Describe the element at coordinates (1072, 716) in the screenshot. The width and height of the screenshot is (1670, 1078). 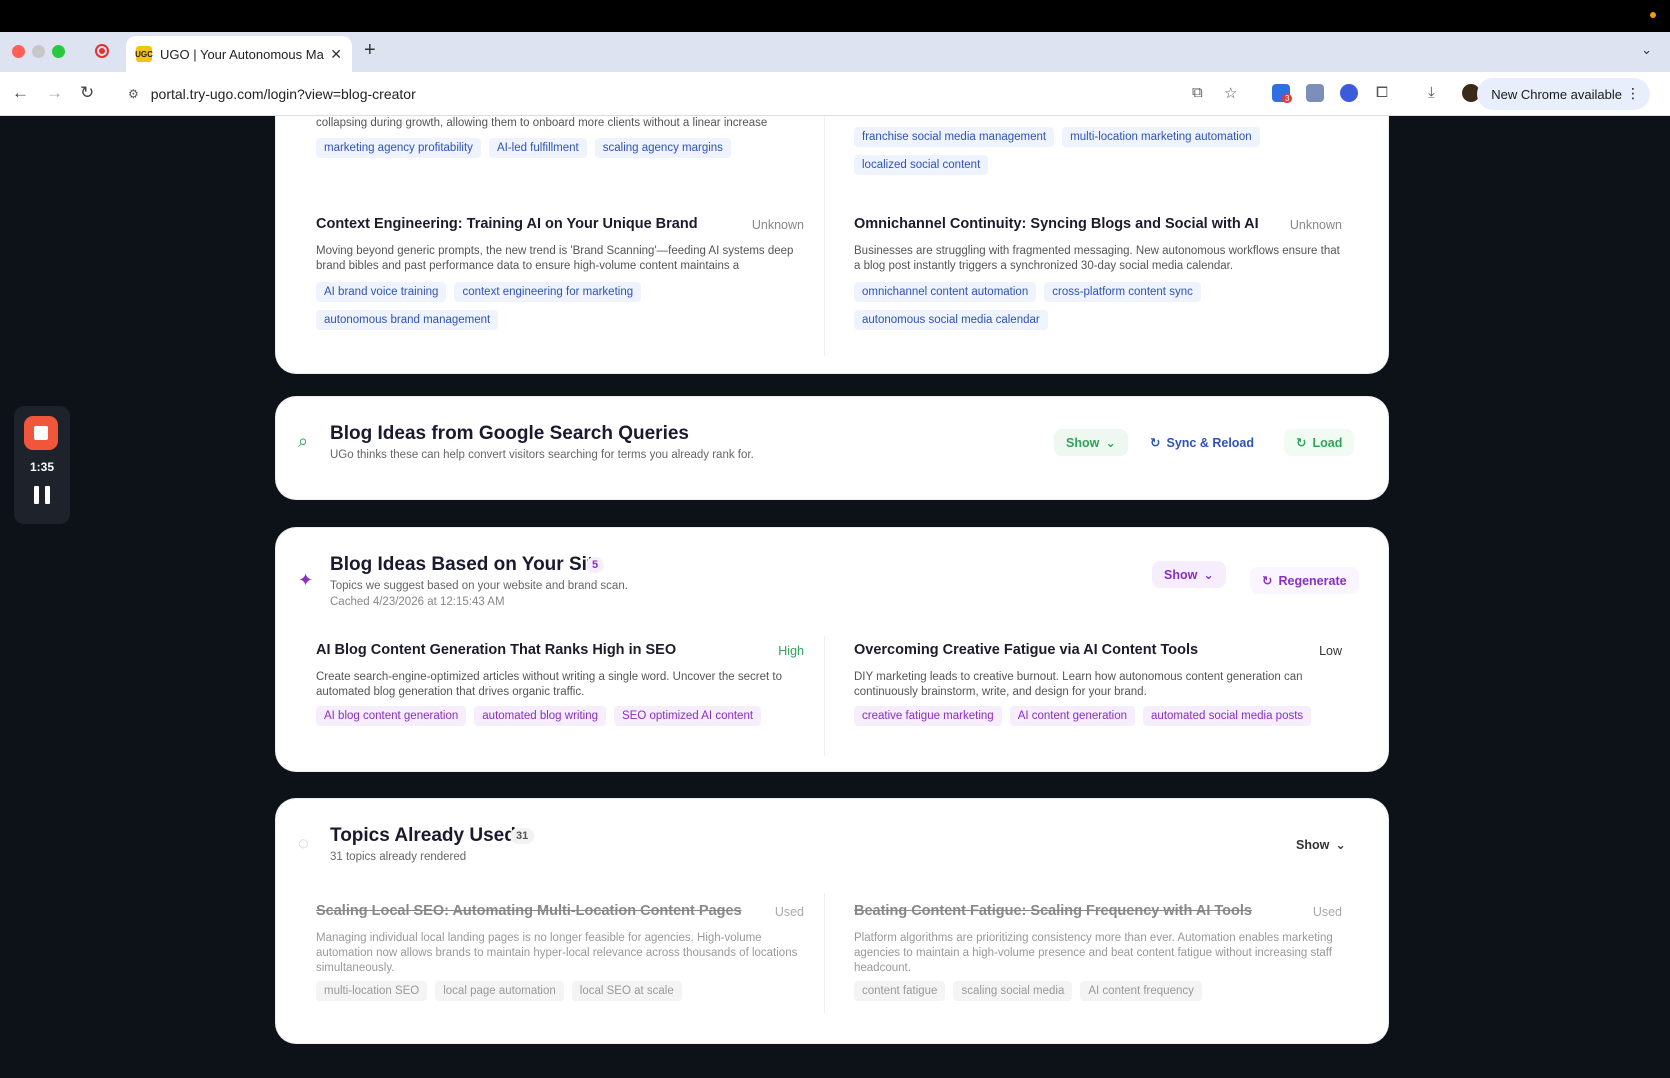
I see `keyword-tag: AI content generation` at that location.